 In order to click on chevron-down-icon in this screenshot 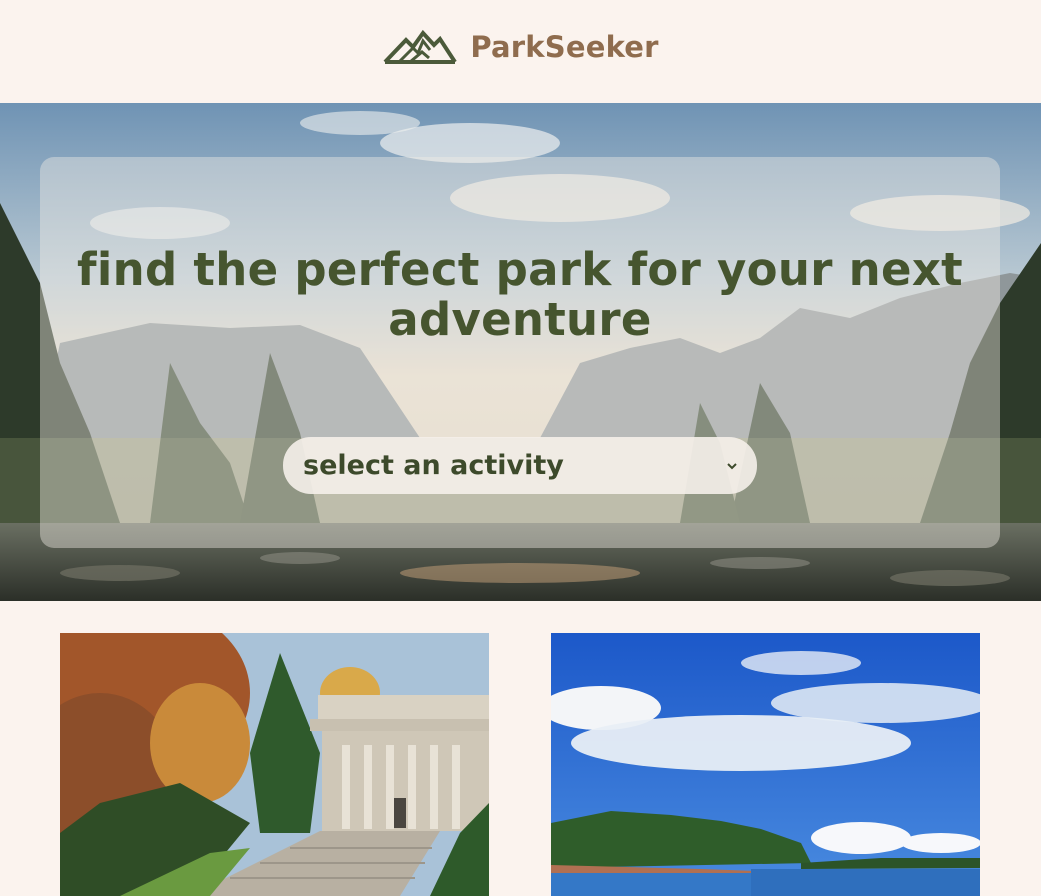, I will do `click(732, 465)`.